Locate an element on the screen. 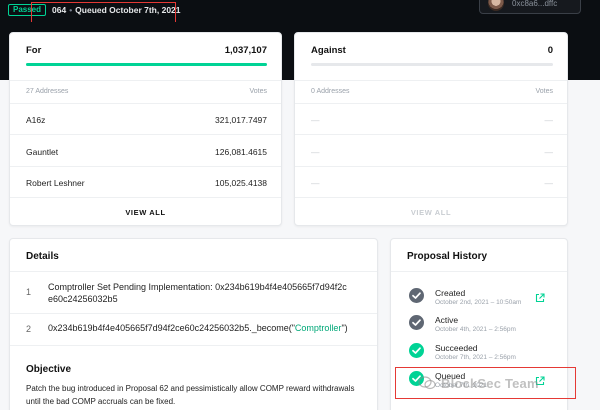  avatar is located at coordinates (496, 5).